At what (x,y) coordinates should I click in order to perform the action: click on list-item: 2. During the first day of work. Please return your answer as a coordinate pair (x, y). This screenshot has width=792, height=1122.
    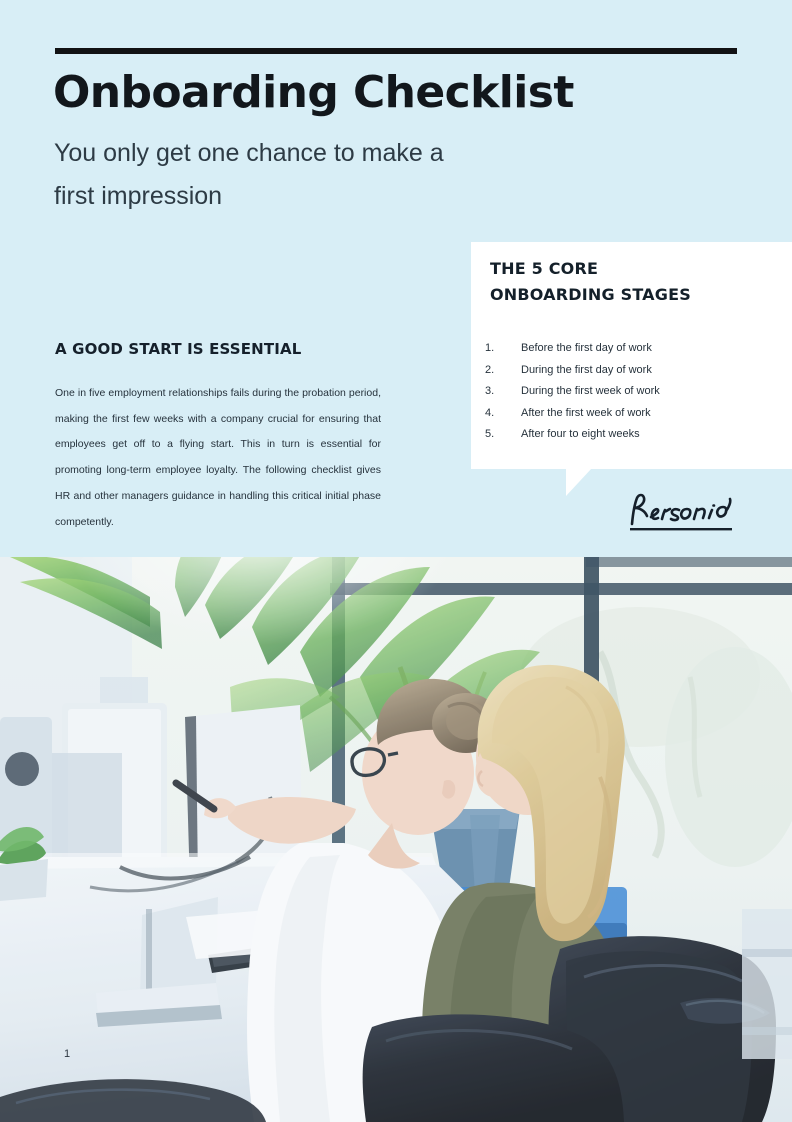
    Looking at the image, I should click on (632, 369).